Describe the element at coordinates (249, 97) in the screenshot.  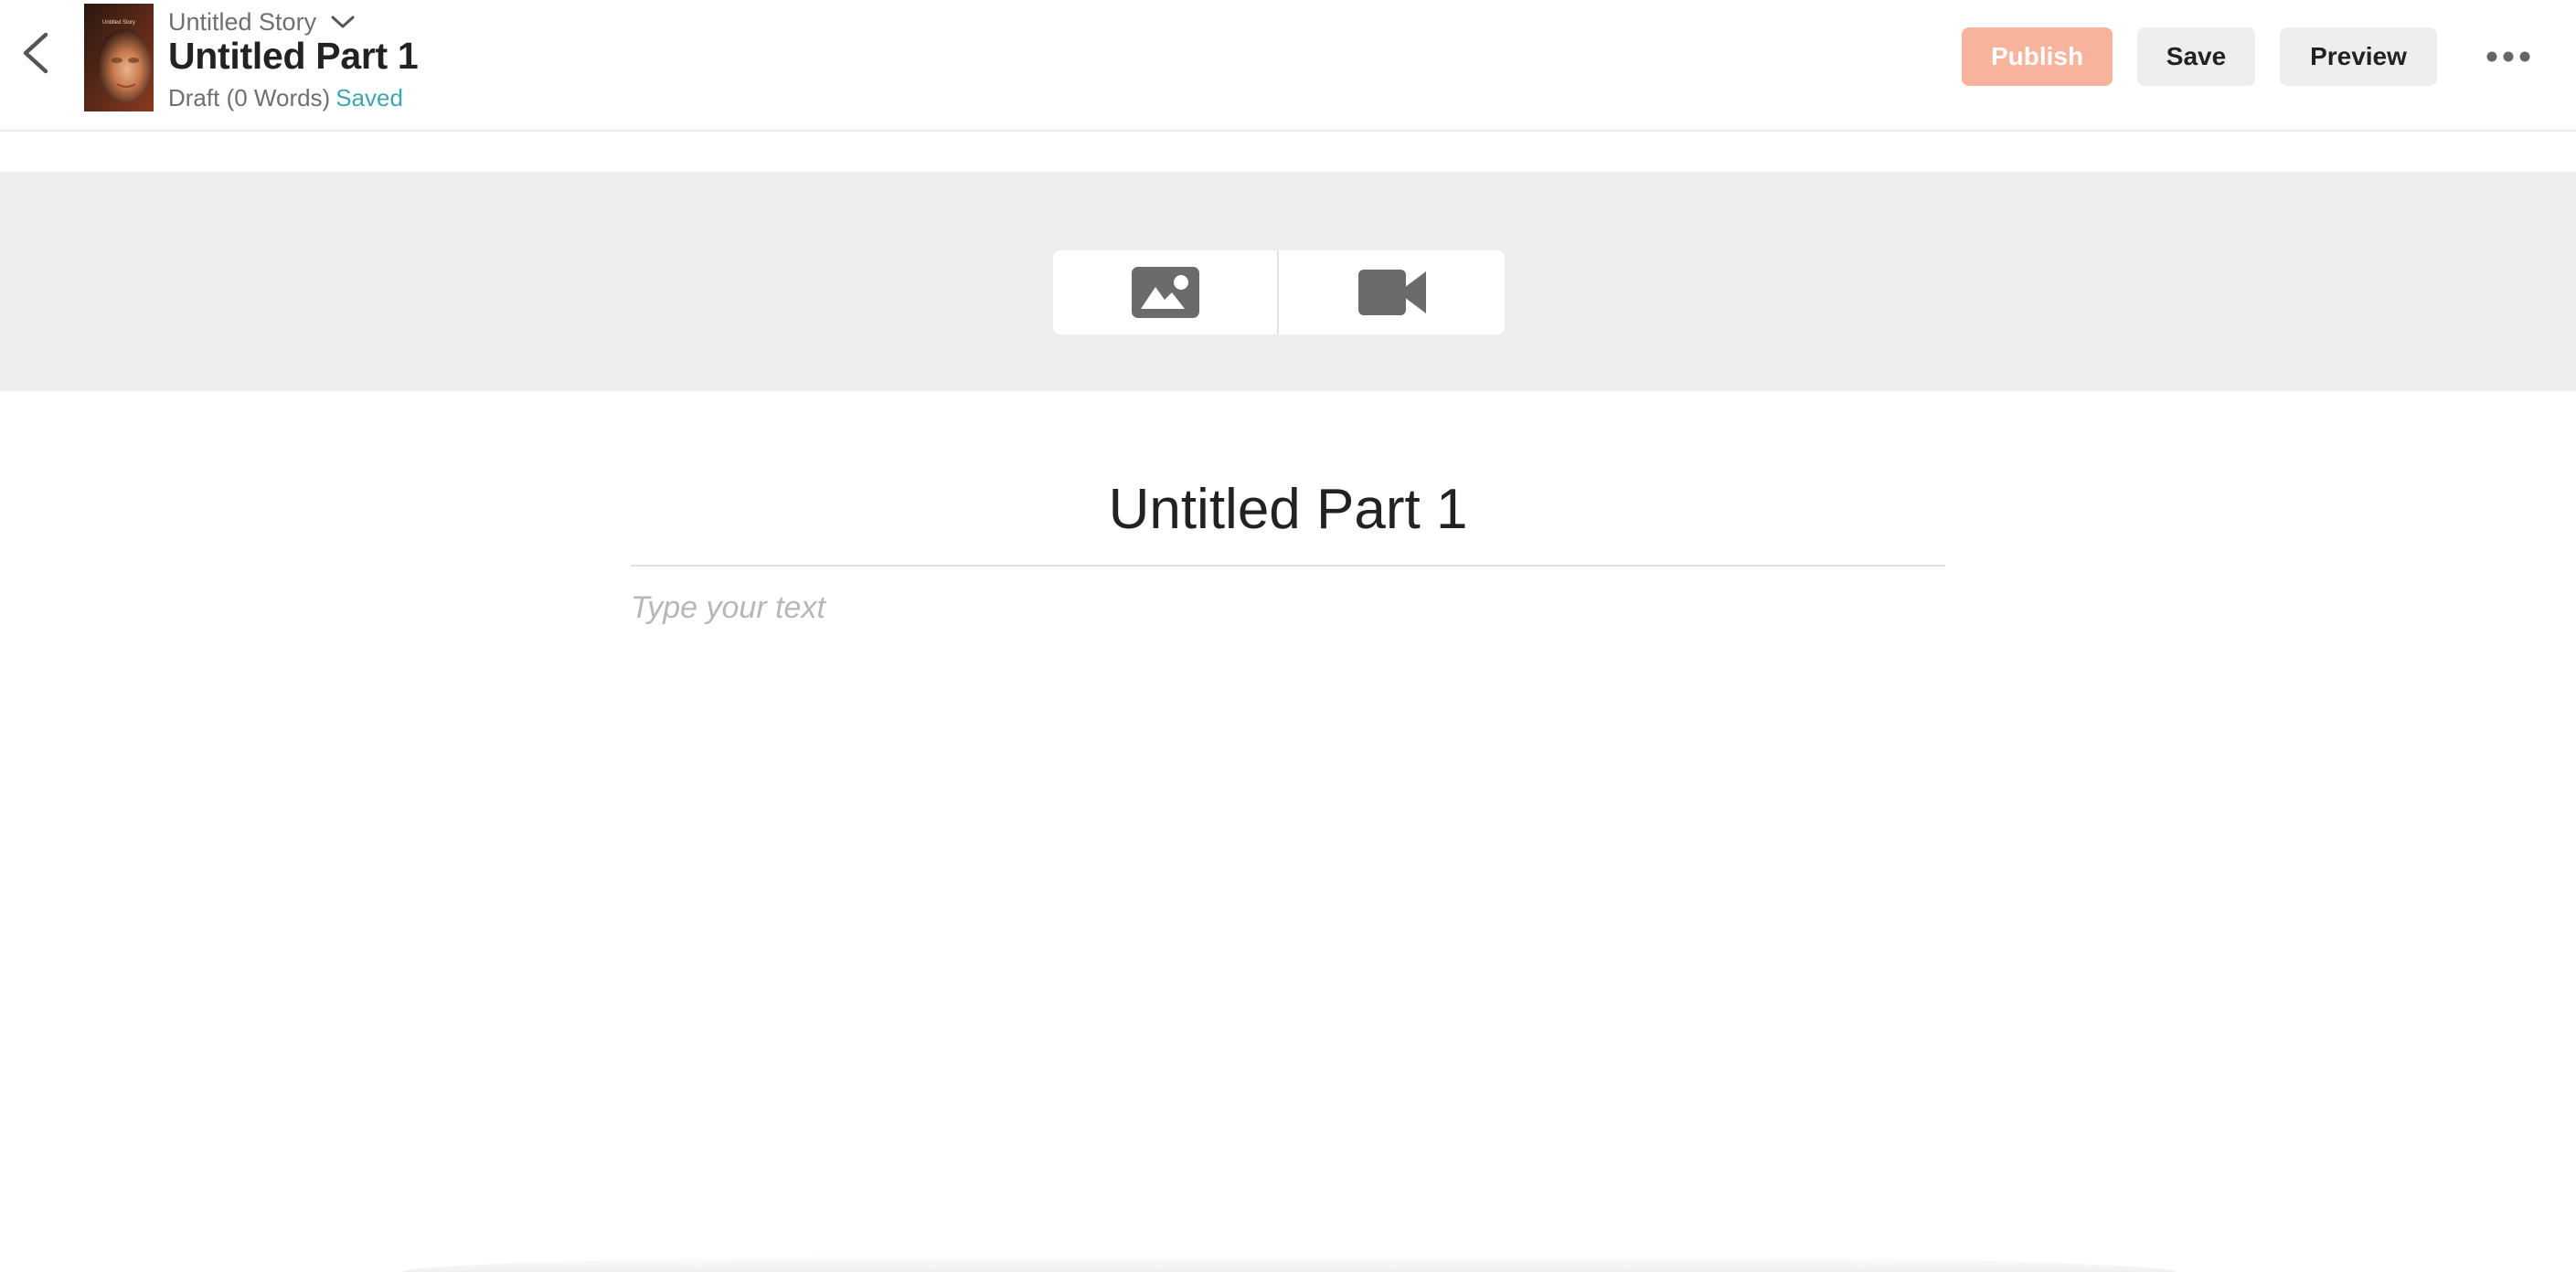
I see `word-count-status: Draft (0 Words)` at that location.